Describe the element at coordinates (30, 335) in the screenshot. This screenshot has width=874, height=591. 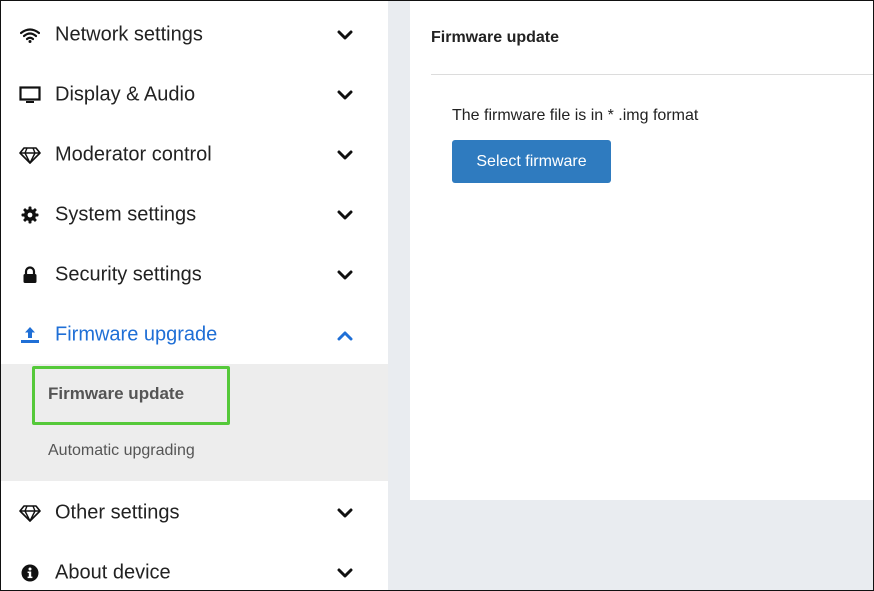
I see `upload-icon` at that location.